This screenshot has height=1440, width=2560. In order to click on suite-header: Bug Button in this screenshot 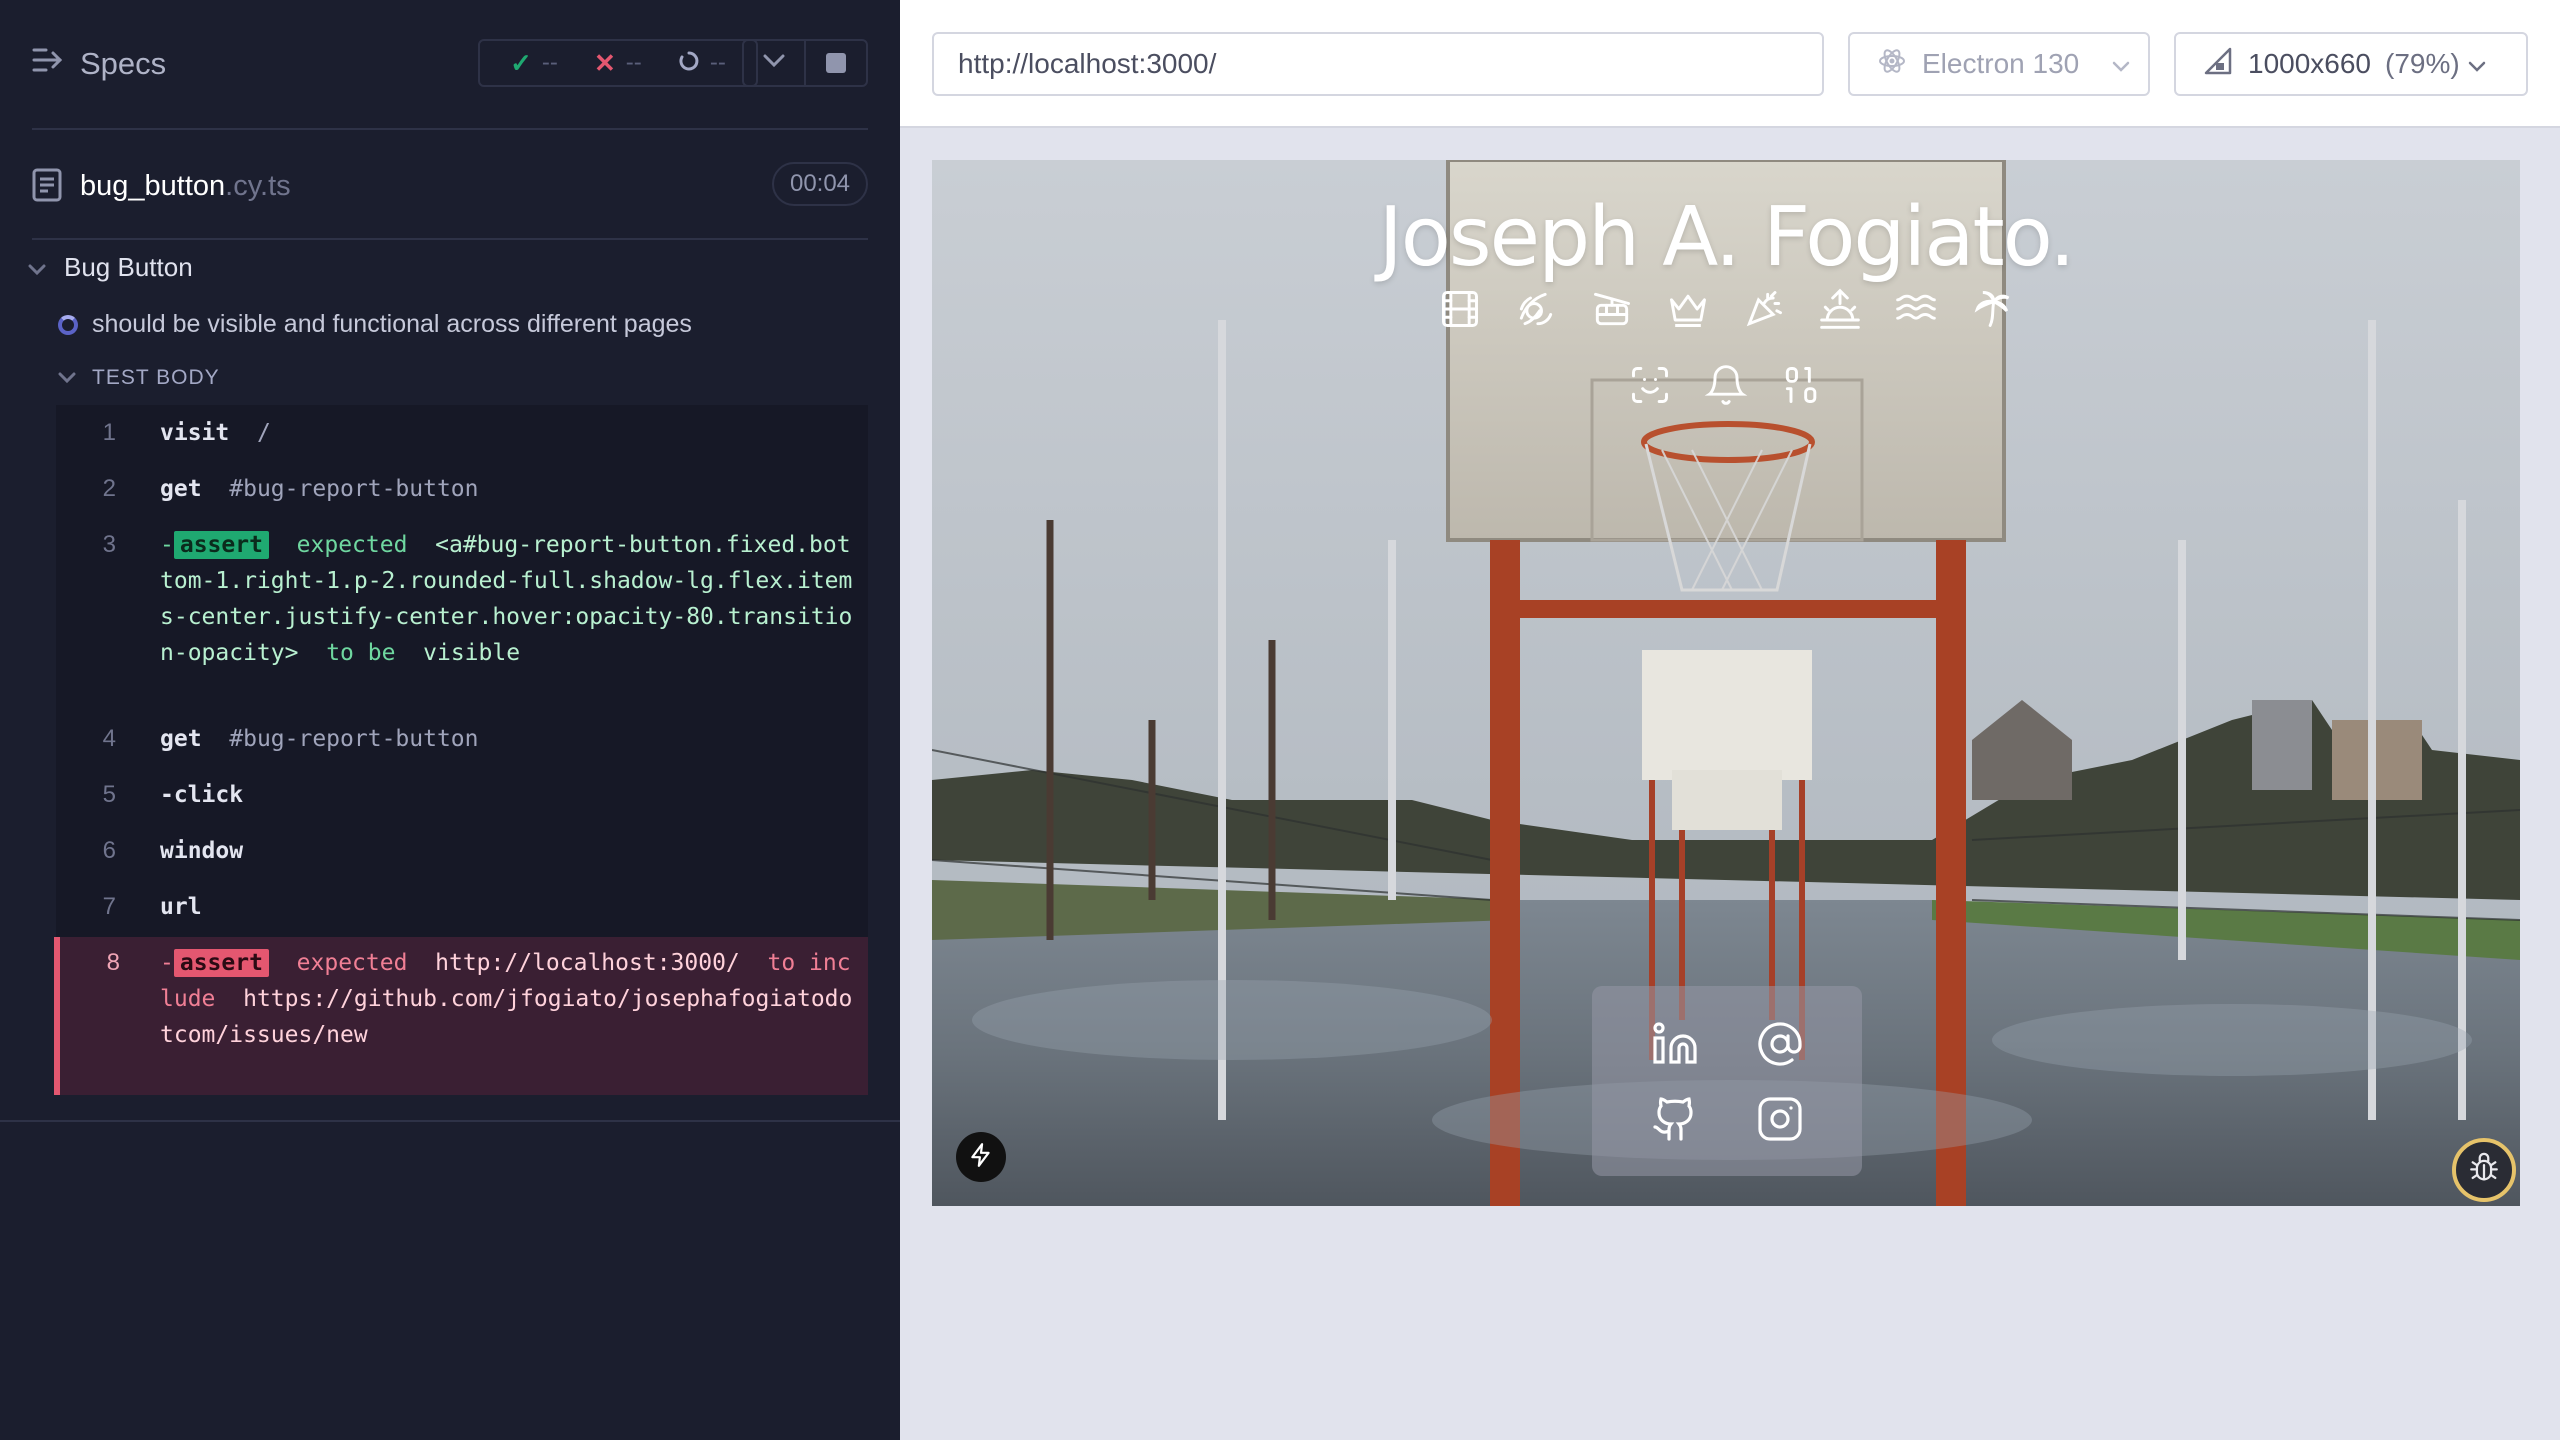, I will do `click(110, 267)`.